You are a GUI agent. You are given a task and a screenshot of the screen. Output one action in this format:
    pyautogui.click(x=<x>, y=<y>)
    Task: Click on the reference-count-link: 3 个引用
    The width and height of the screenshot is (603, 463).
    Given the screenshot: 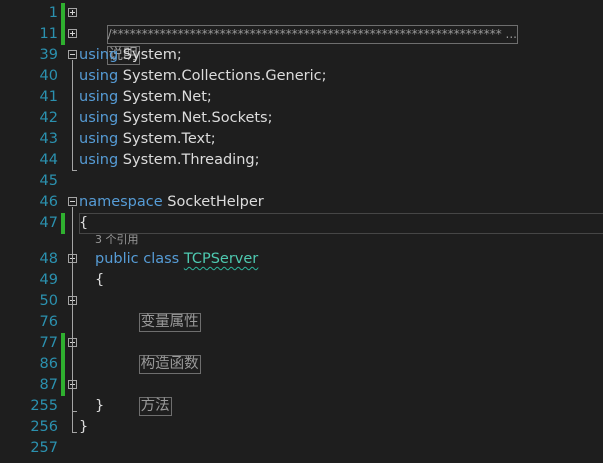 What is the action you would take?
    pyautogui.click(x=117, y=240)
    